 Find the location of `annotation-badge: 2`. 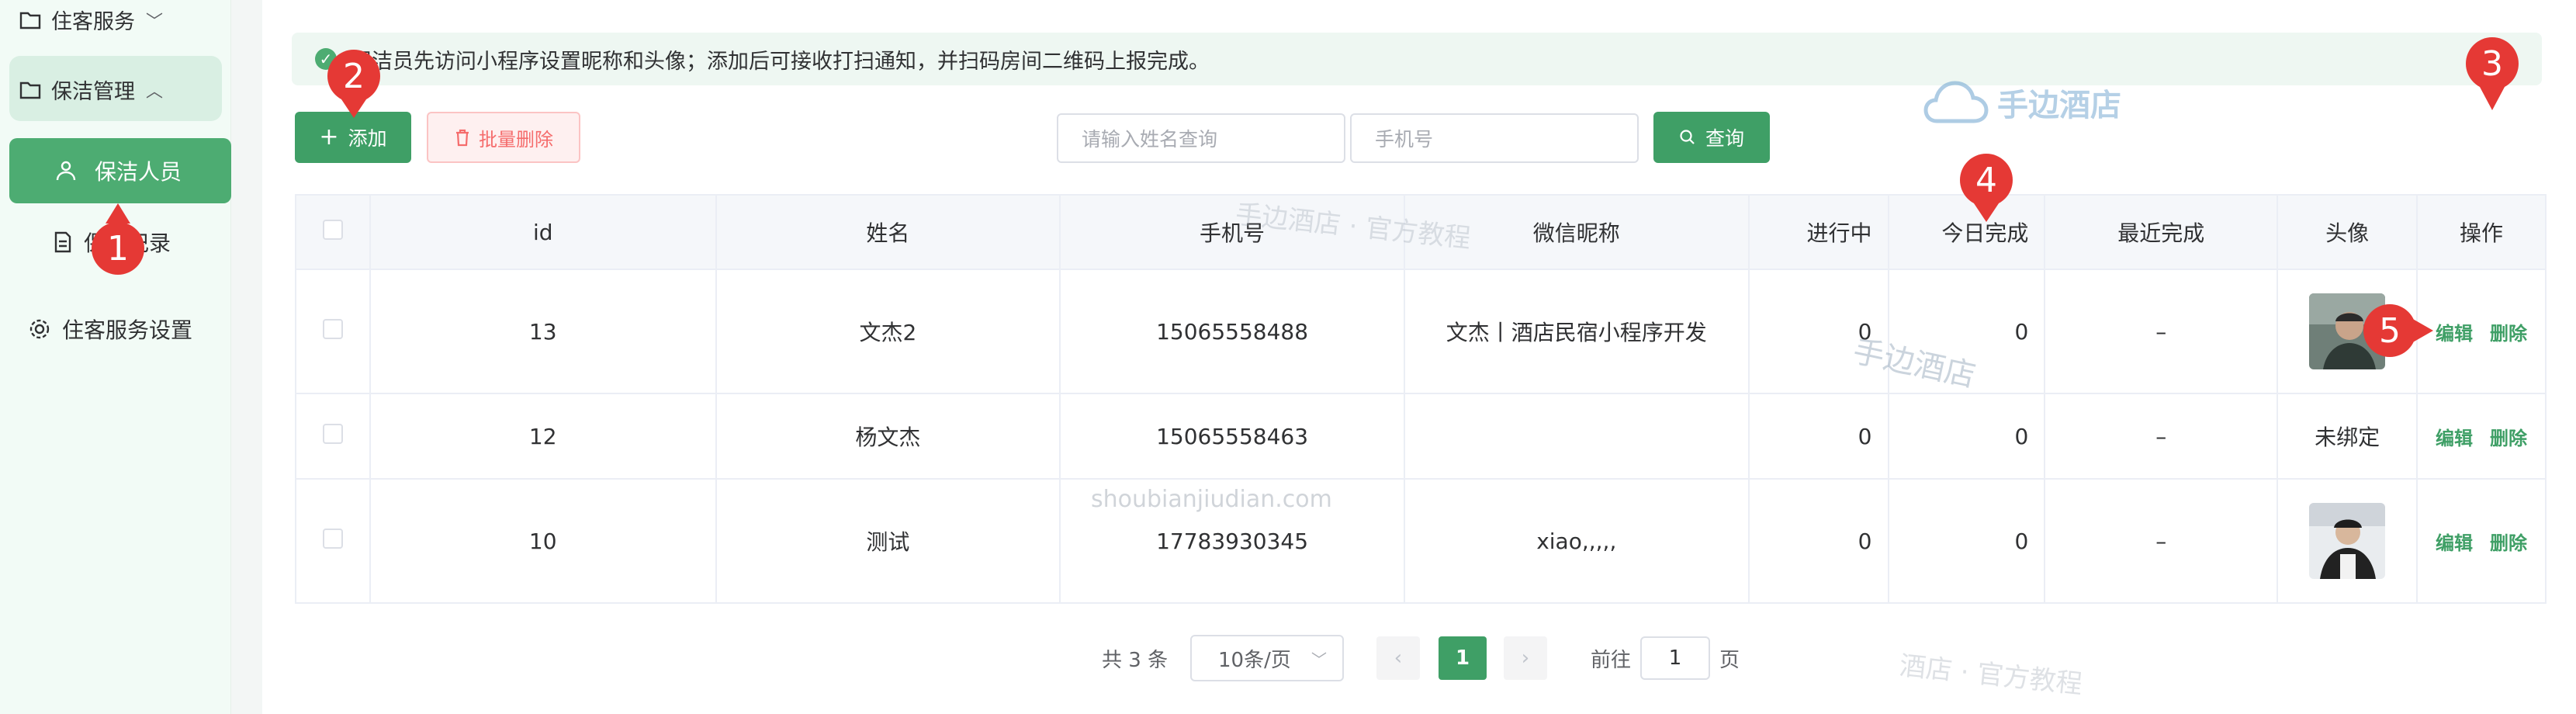

annotation-badge: 2 is located at coordinates (353, 76).